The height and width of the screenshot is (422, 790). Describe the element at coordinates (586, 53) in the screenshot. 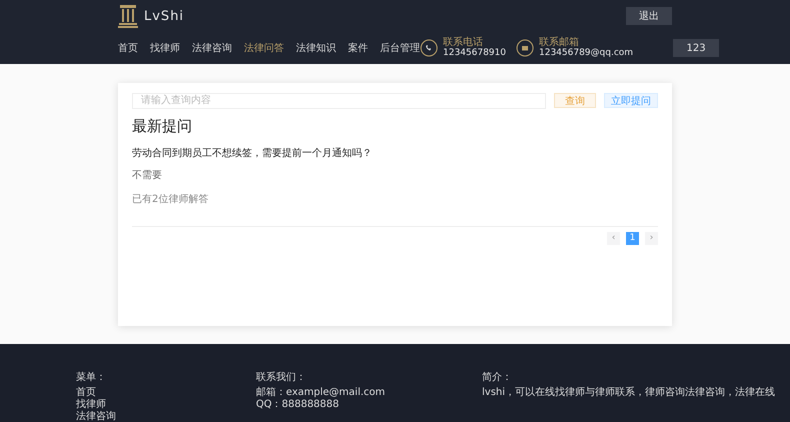

I see `contact-value: 123456789@qq.com` at that location.